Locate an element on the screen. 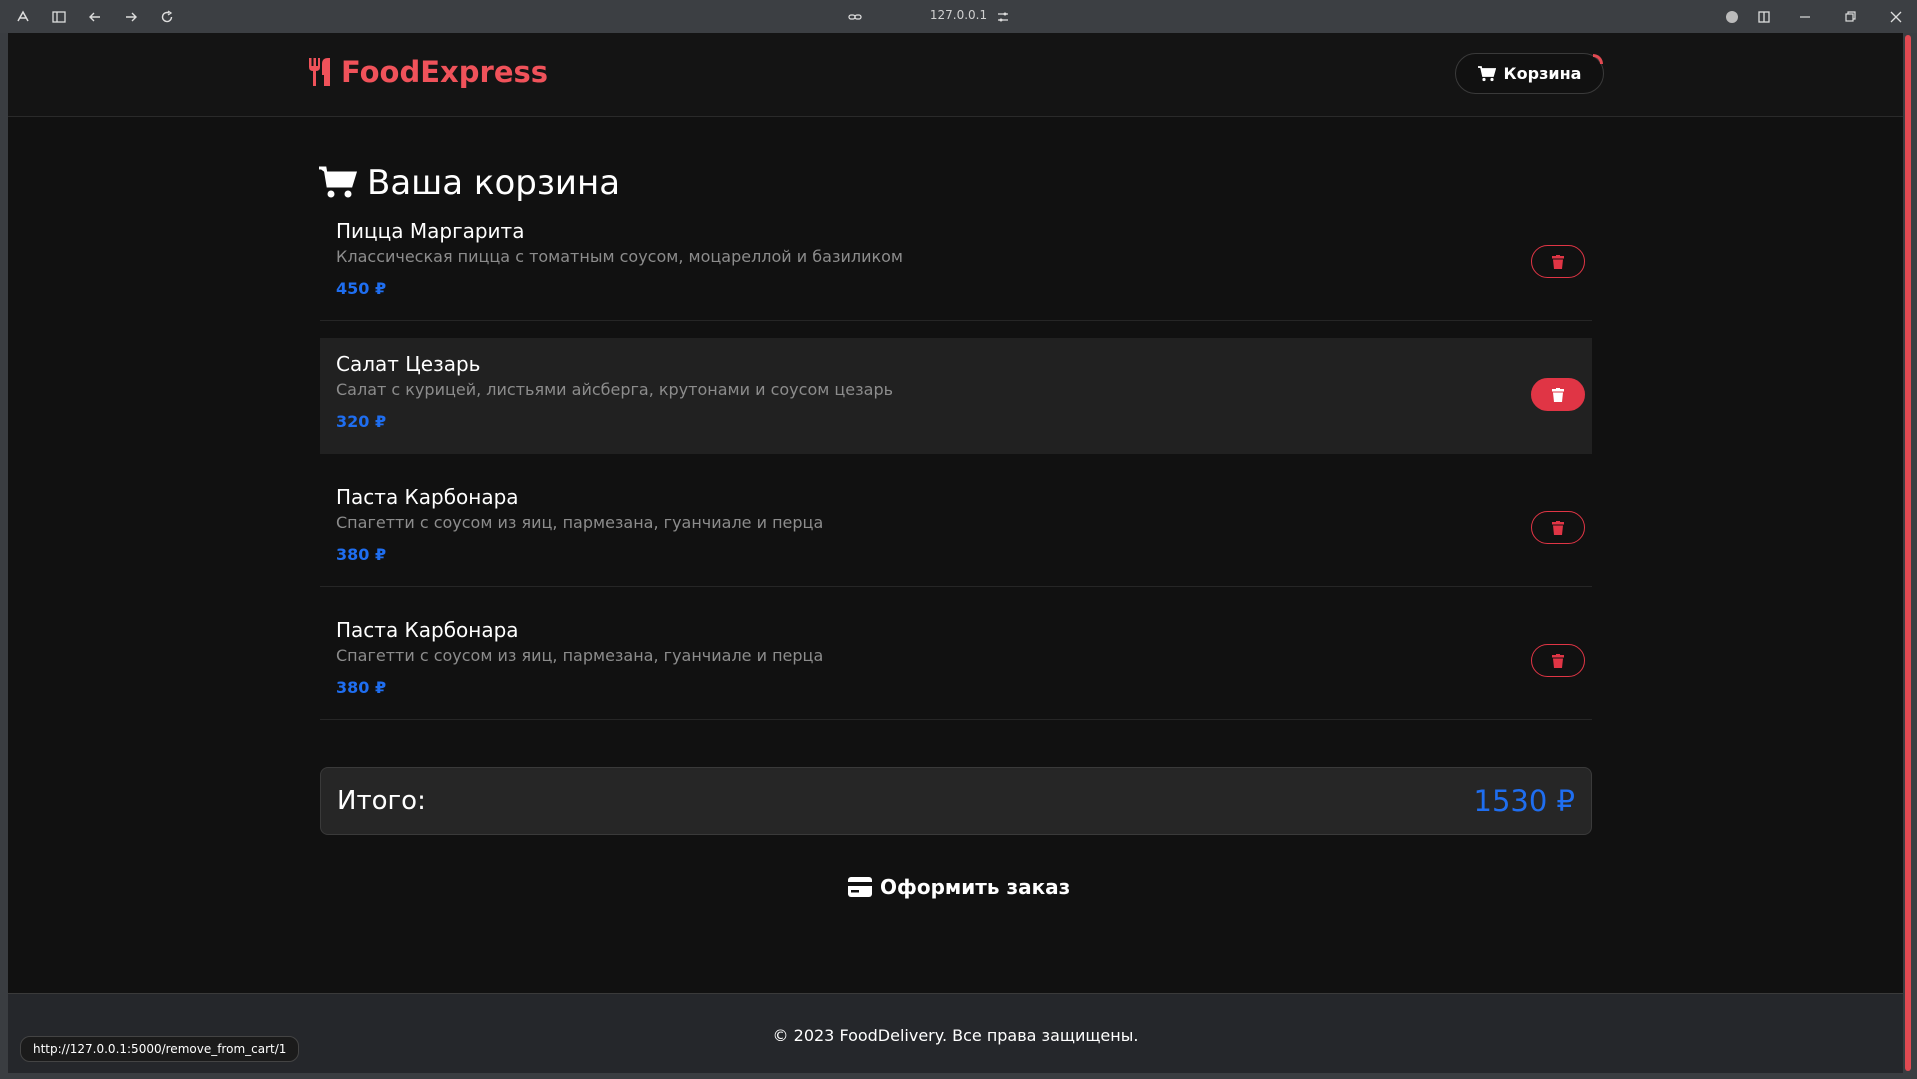  checkout-button: Оформить заказ is located at coordinates (959, 887).